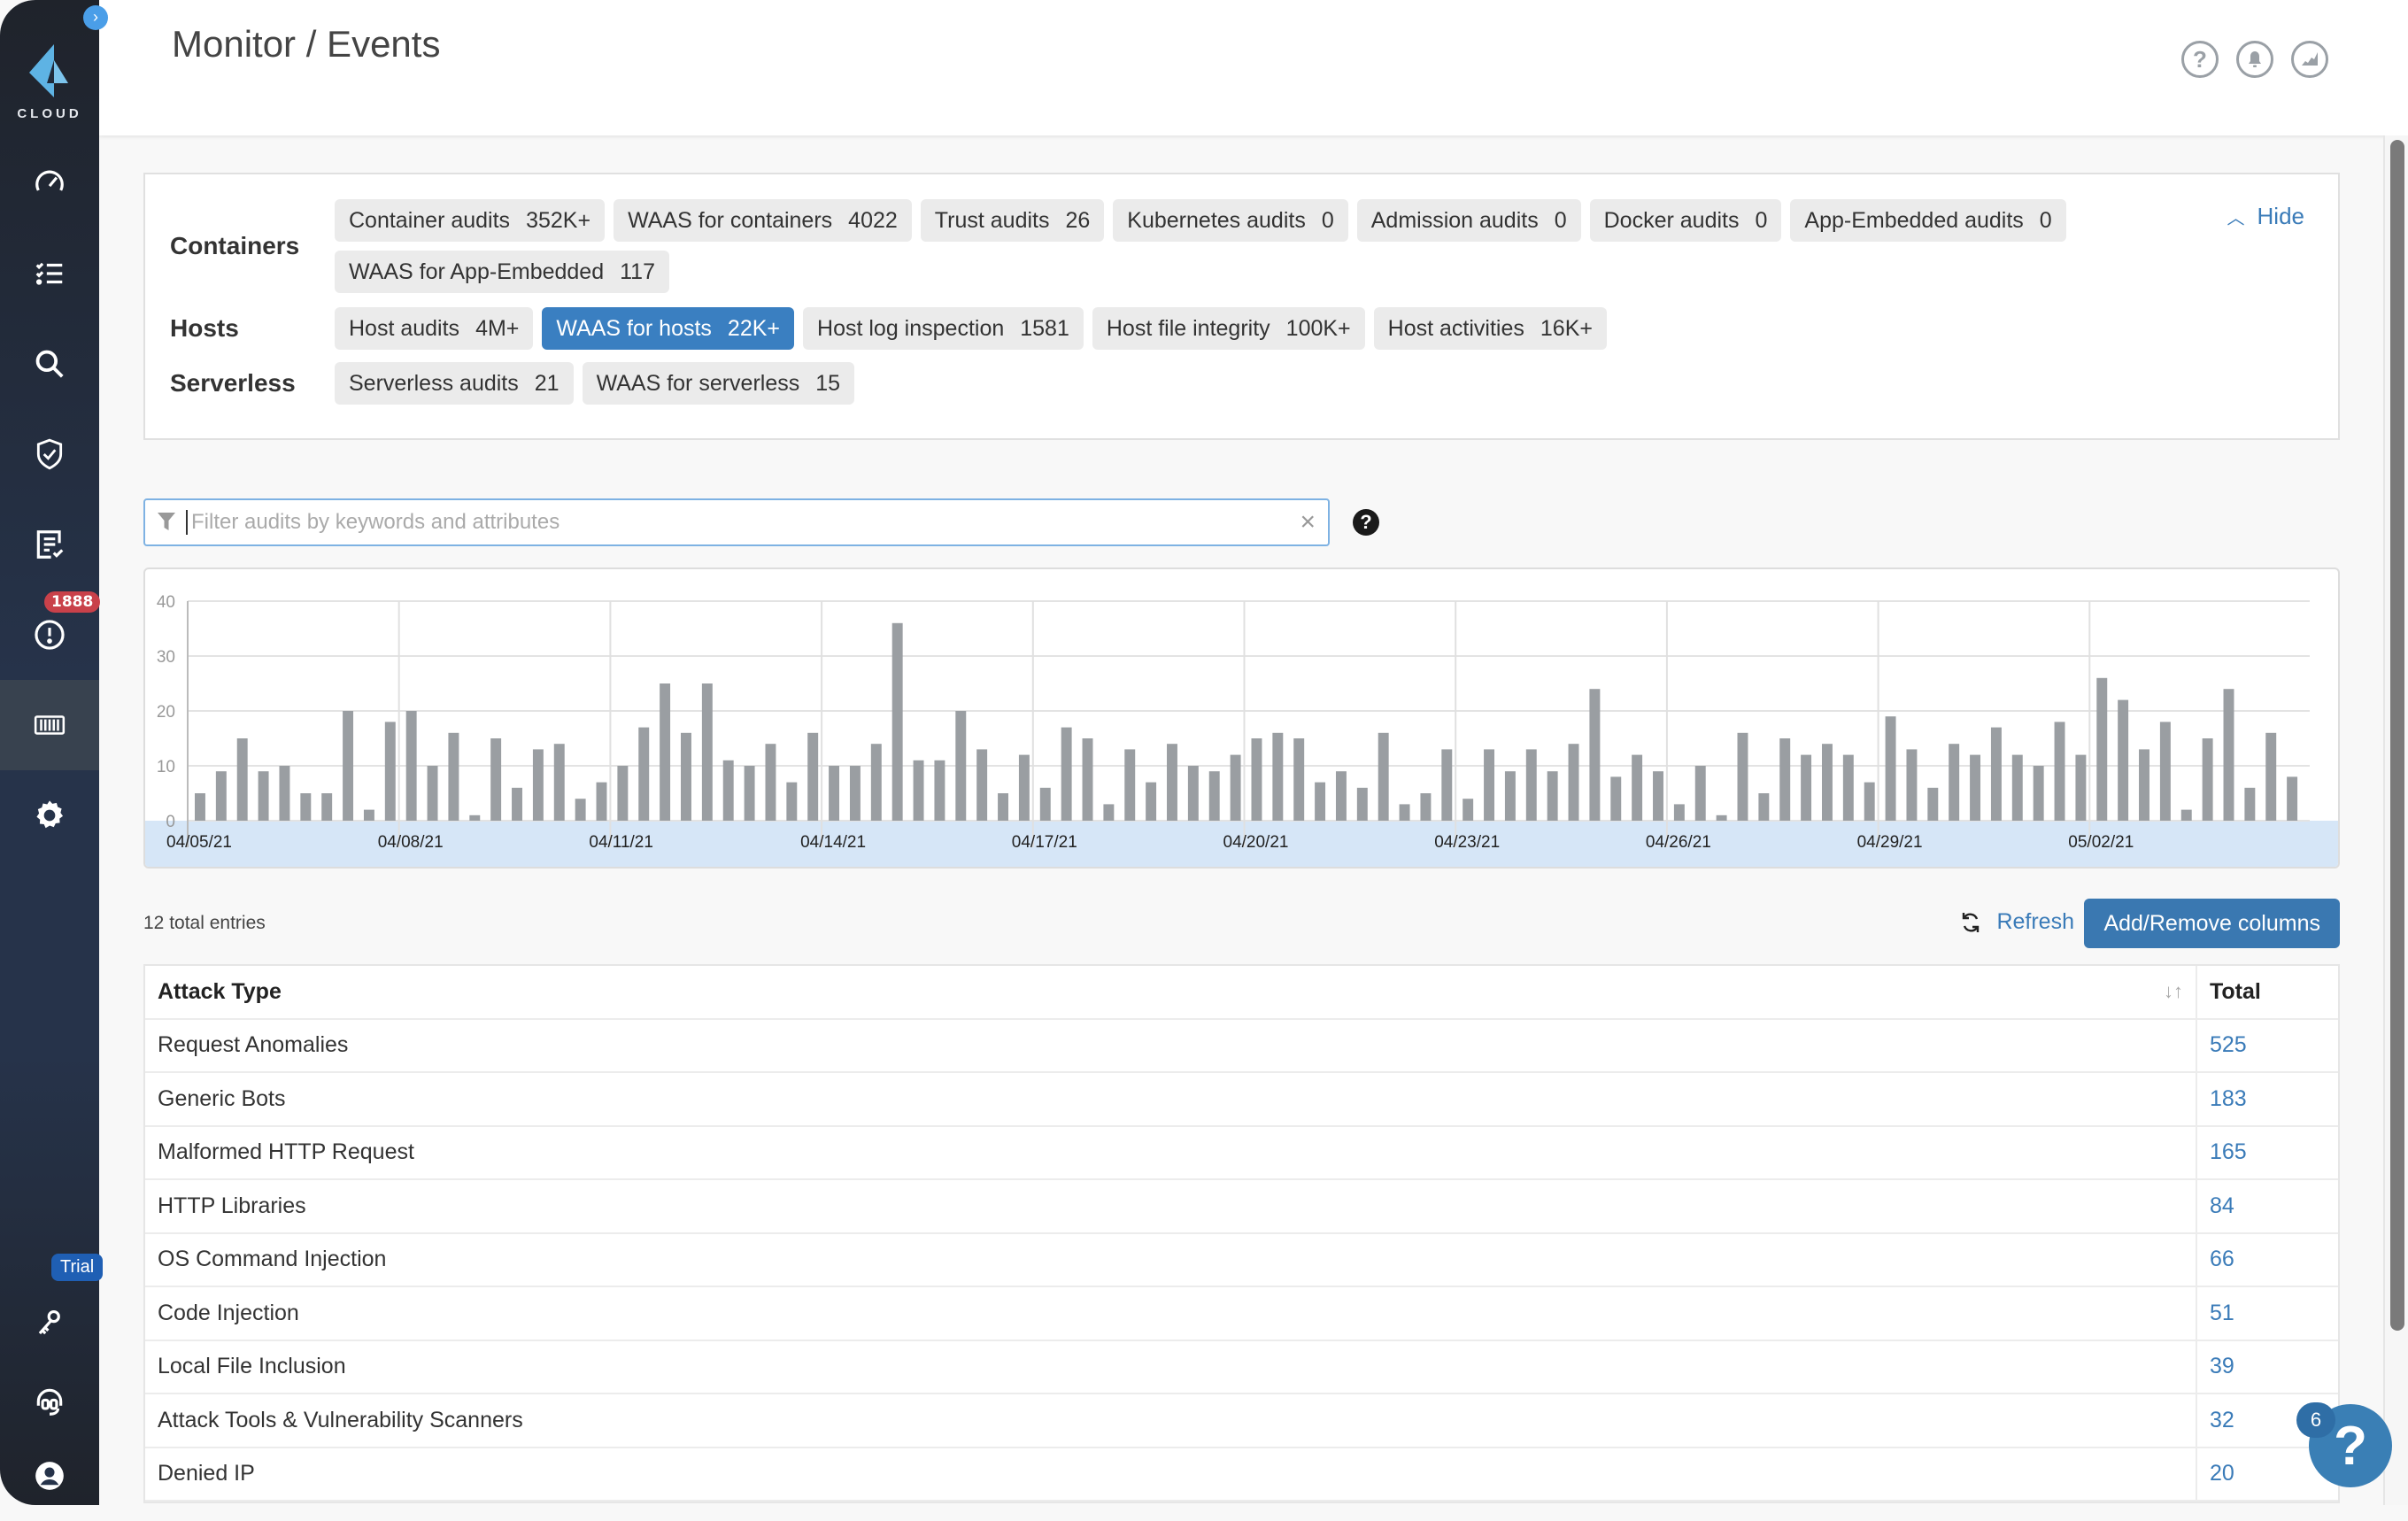  I want to click on sidebar-item-search, so click(49, 364).